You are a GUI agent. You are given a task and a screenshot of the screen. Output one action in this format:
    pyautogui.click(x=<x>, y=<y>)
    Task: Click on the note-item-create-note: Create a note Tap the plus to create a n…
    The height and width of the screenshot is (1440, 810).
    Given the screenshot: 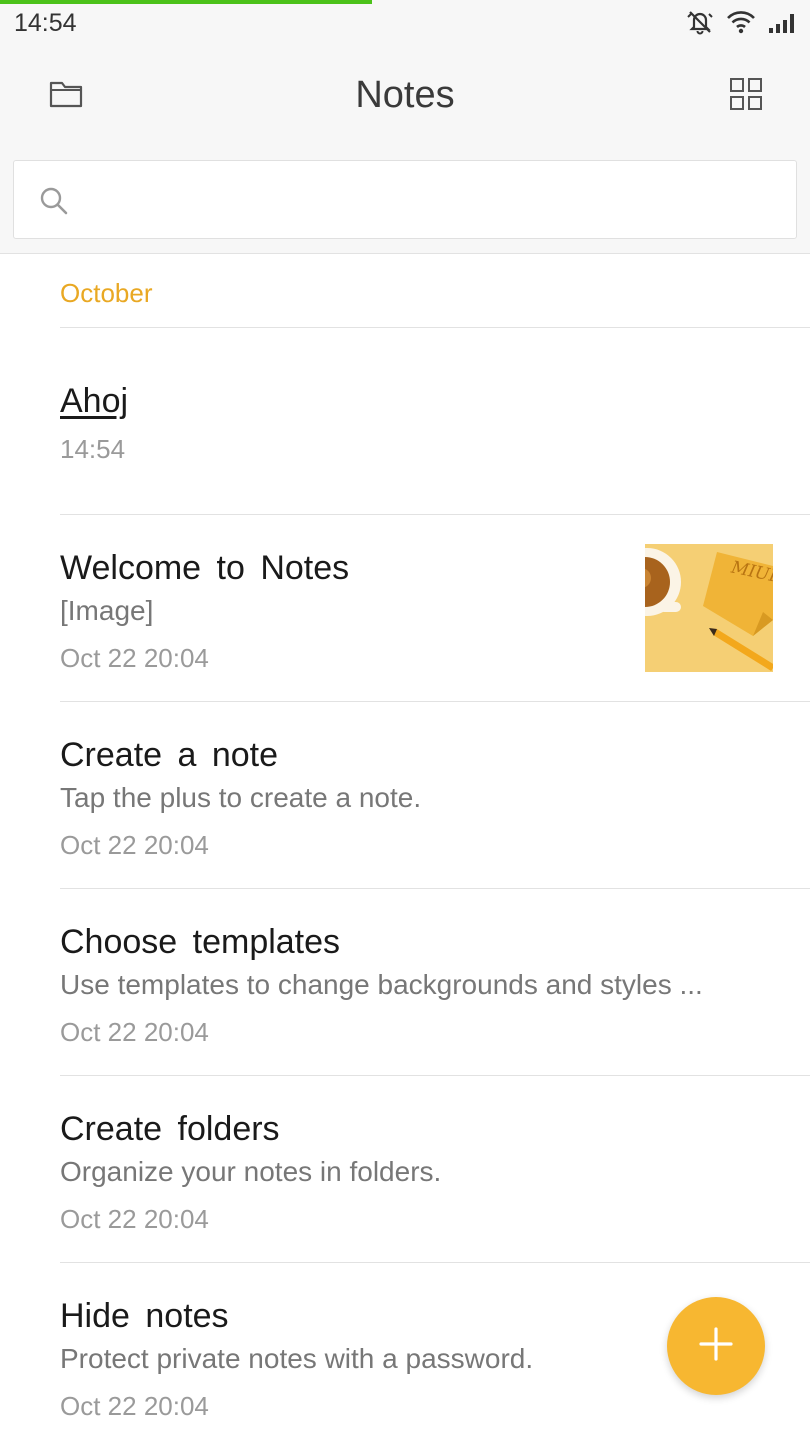 What is the action you would take?
    pyautogui.click(x=435, y=795)
    